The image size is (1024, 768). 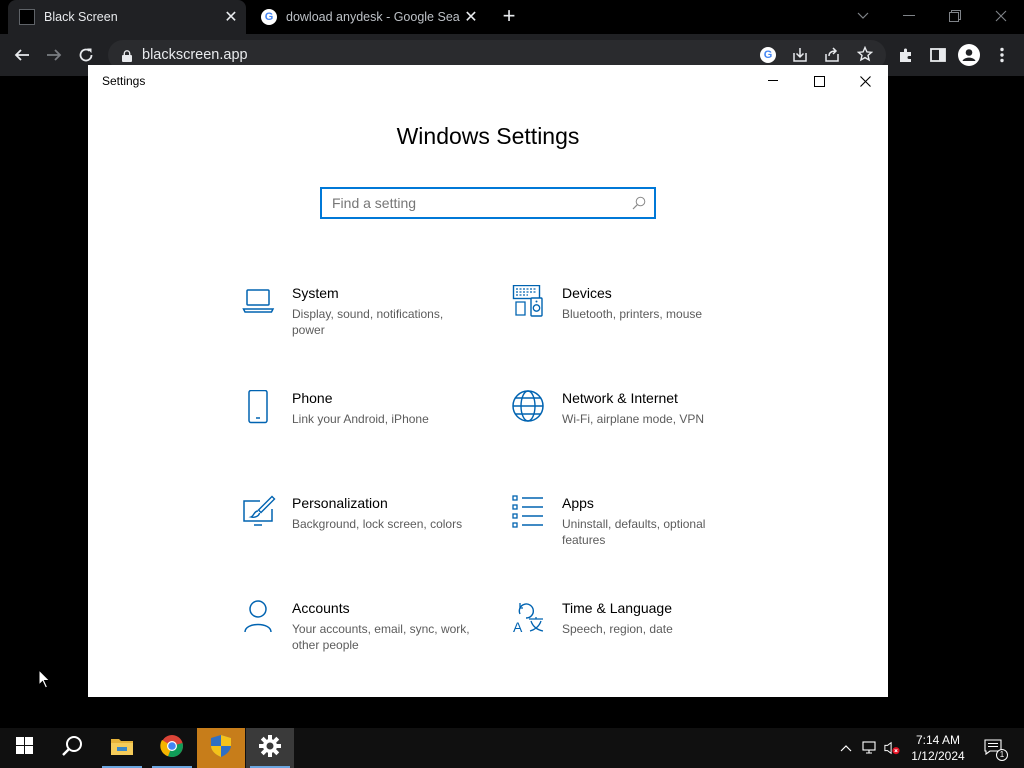 What do you see at coordinates (127, 55) in the screenshot?
I see `lock-icon` at bounding box center [127, 55].